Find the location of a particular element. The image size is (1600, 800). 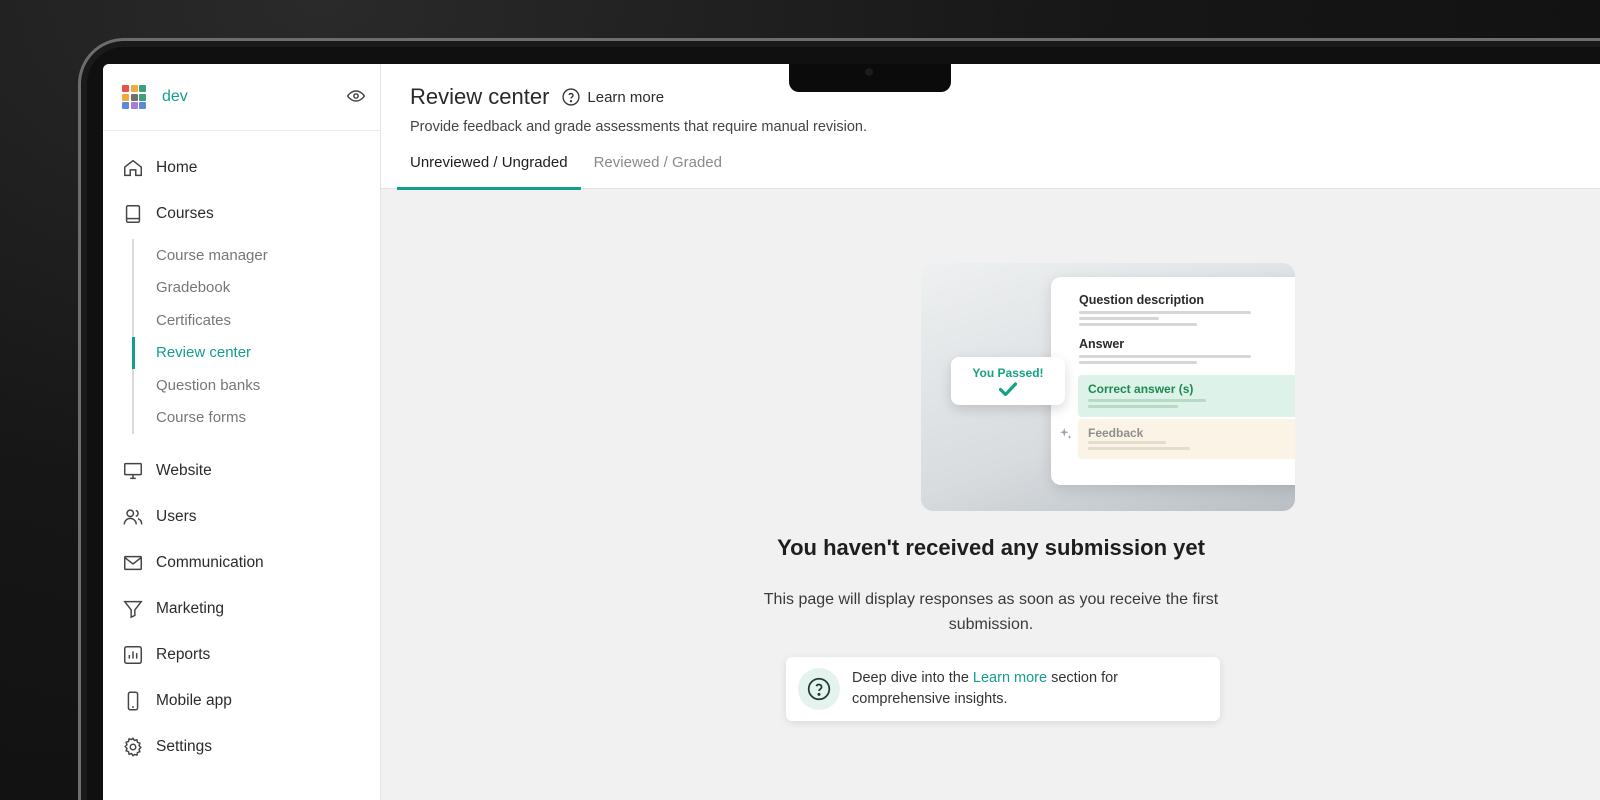

monitor-icon is located at coordinates (133, 471).